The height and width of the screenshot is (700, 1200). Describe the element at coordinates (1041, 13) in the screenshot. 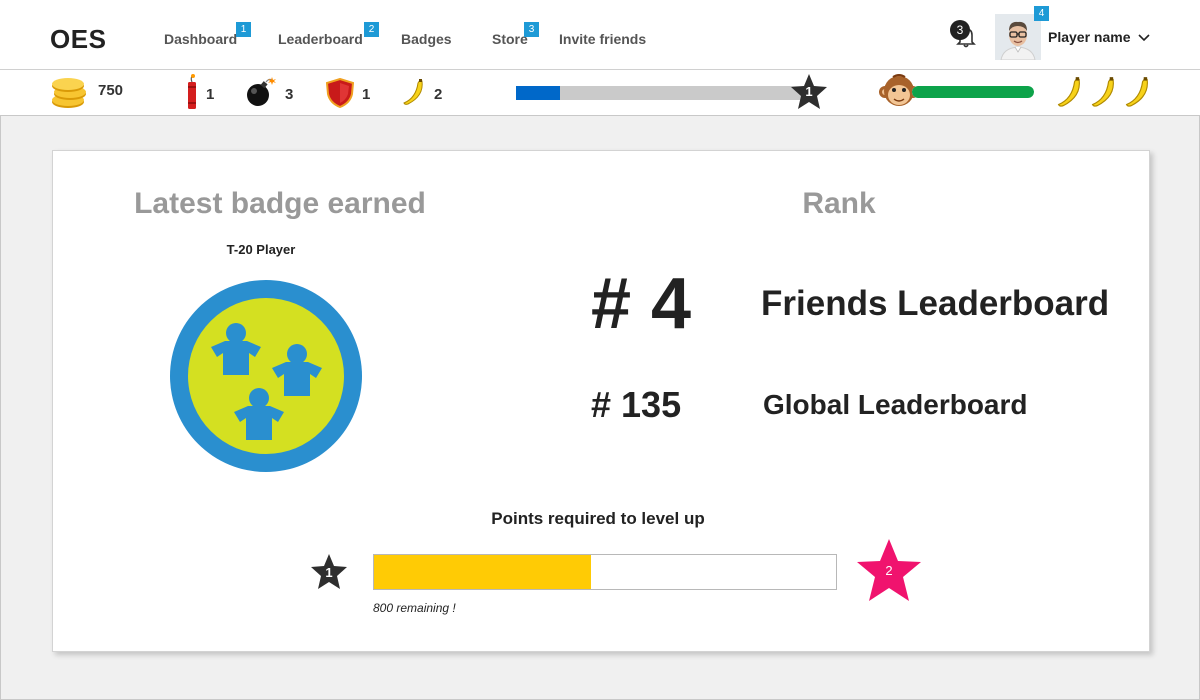

I see `avatar-badge: 4` at that location.